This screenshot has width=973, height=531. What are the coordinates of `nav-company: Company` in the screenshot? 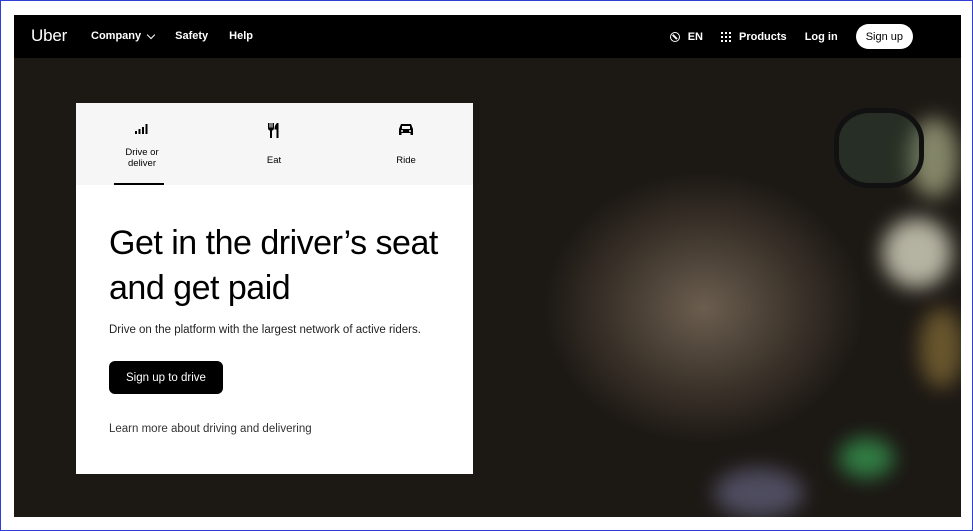 It's located at (123, 36).